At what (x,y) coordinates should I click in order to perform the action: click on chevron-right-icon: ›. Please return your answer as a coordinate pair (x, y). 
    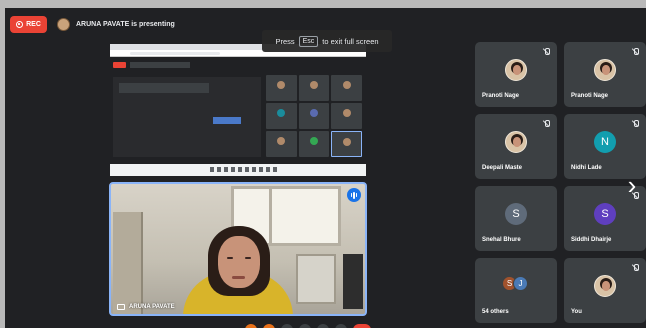
    Looking at the image, I should click on (632, 185).